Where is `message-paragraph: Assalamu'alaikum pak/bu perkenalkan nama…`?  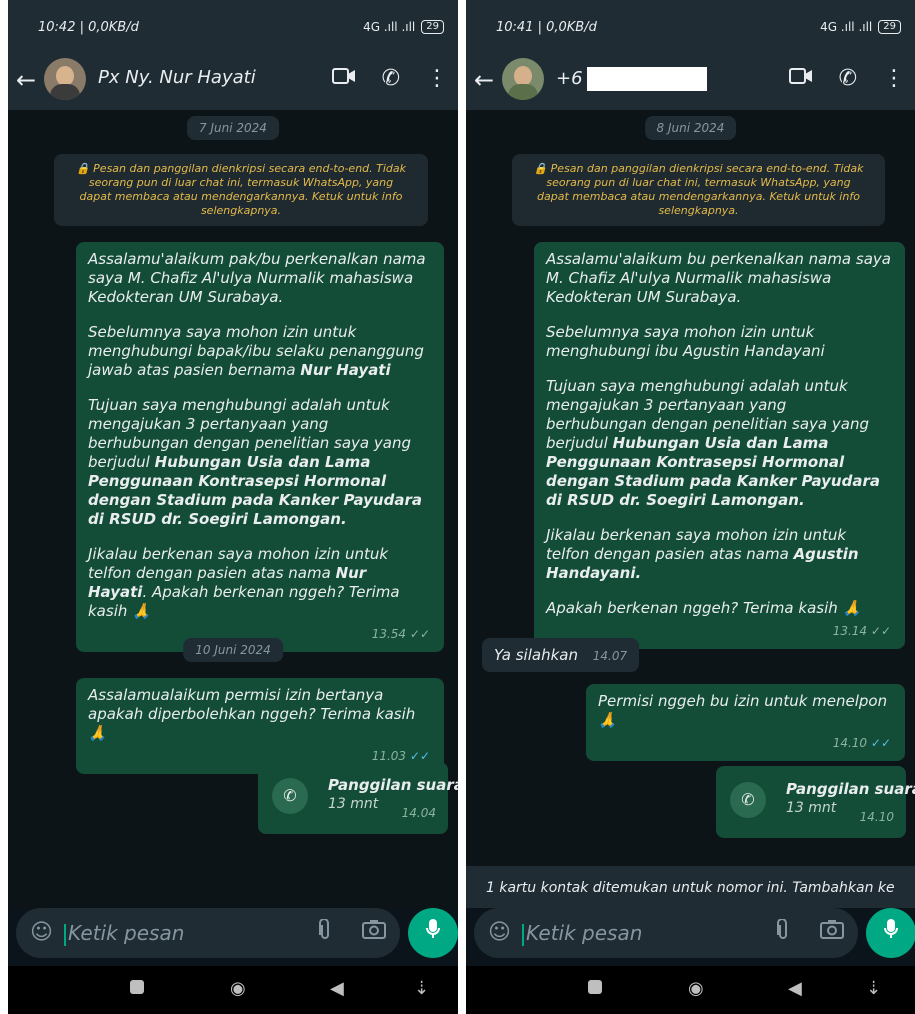 message-paragraph: Assalamu'alaikum pak/bu perkenalkan nama… is located at coordinates (257, 278).